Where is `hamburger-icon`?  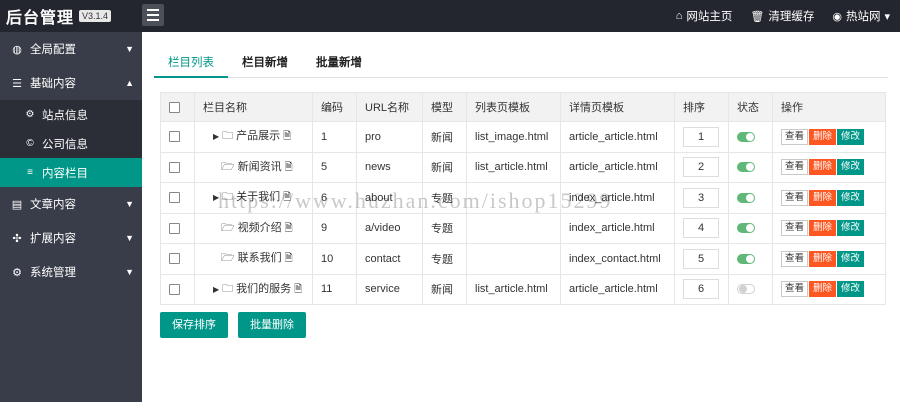 hamburger-icon is located at coordinates (153, 10).